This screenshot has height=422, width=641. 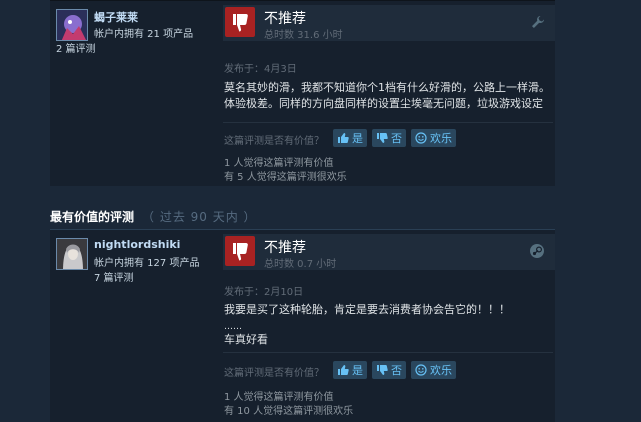 I want to click on wrench-icon, so click(x=538, y=23).